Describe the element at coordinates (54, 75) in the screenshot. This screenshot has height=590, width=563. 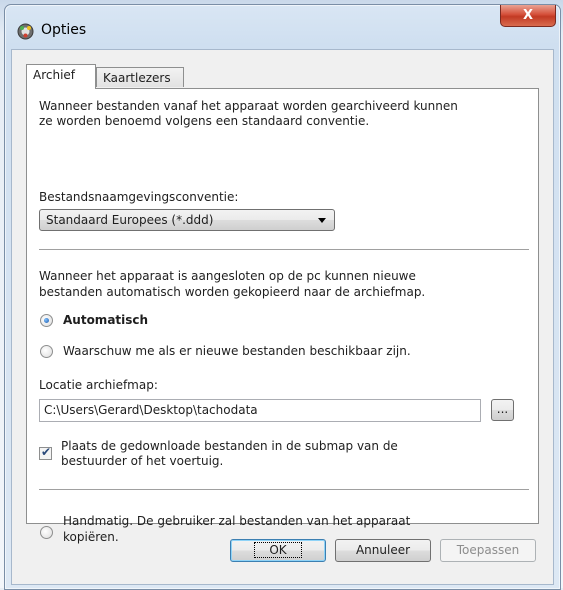
I see `tab-archief-label: Archief` at that location.